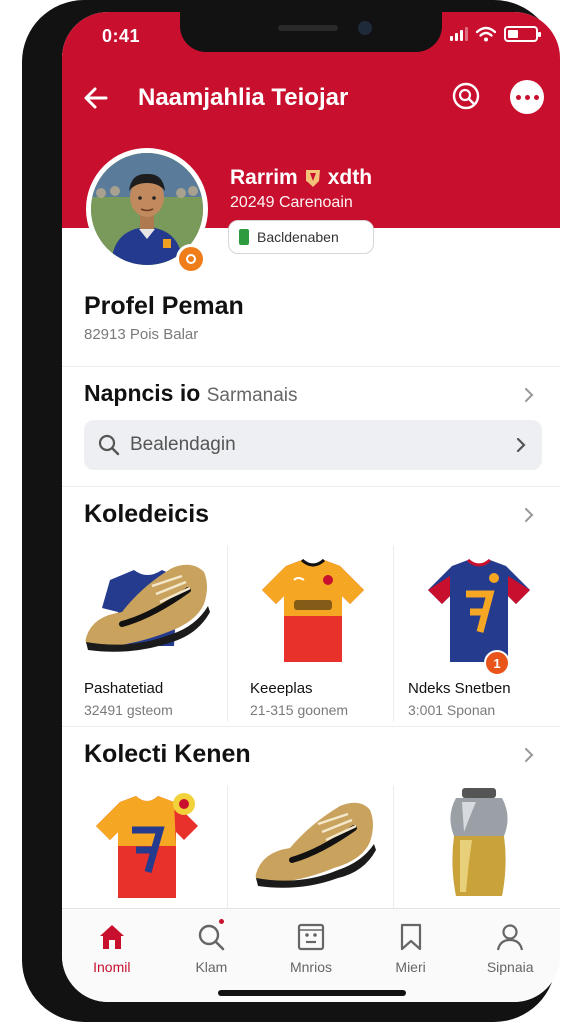 The image size is (576, 1024). What do you see at coordinates (410, 967) in the screenshot?
I see `tab-label: Mieri` at bounding box center [410, 967].